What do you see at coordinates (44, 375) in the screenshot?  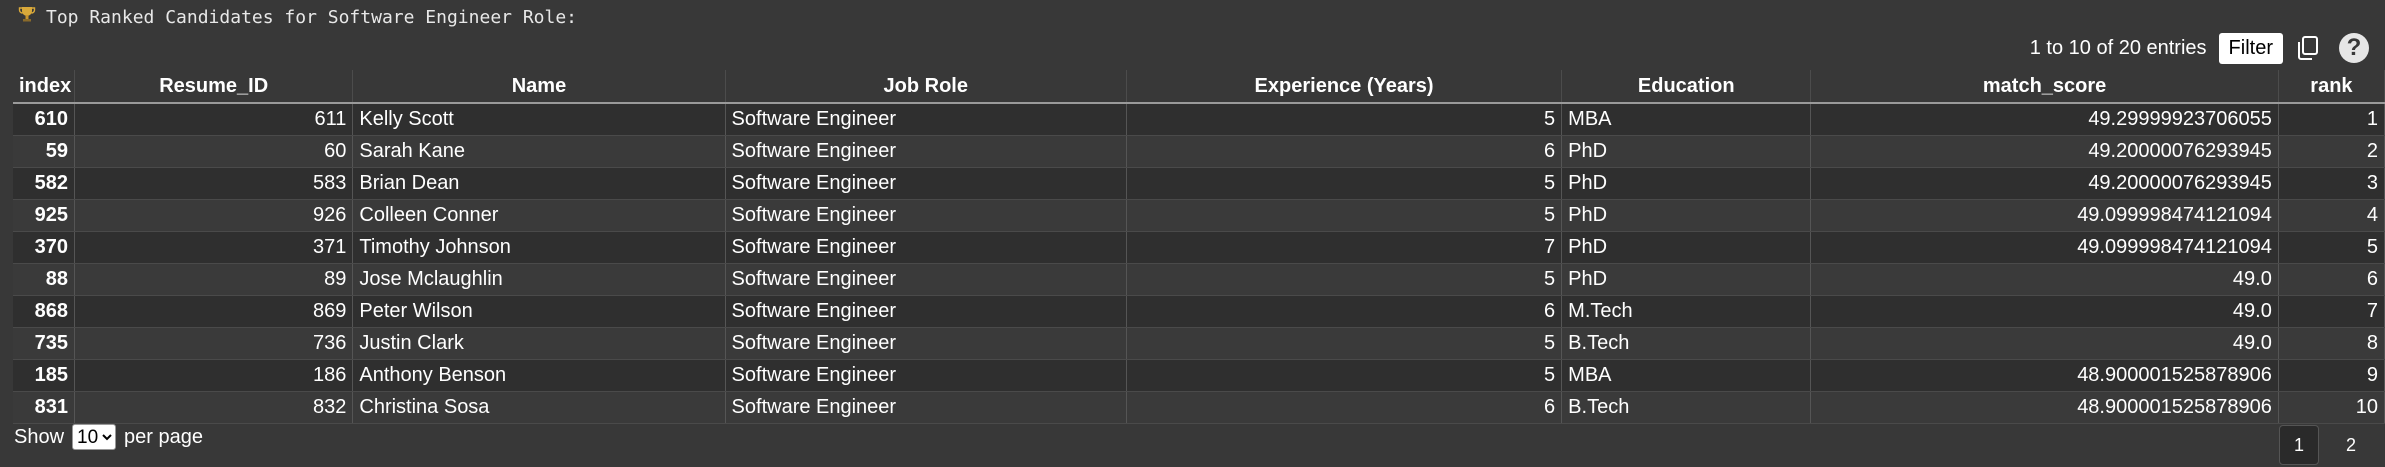 I see `cell-index: 185` at bounding box center [44, 375].